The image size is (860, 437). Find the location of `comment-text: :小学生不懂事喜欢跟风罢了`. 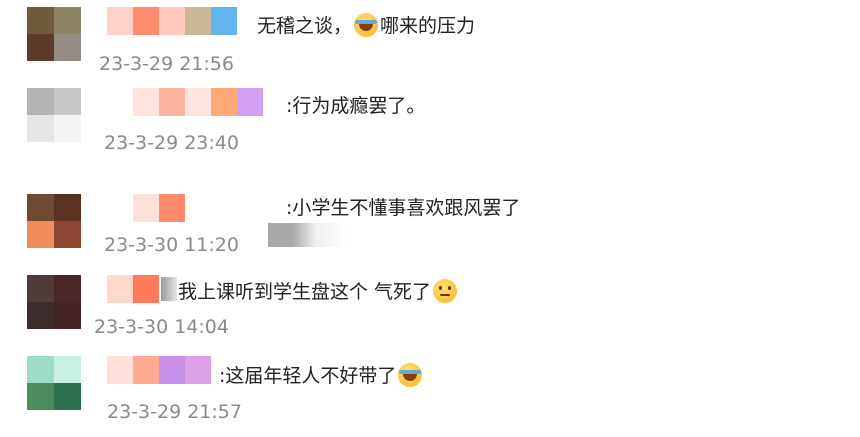

comment-text: :小学生不懂事喜欢跟风罢了 is located at coordinates (403, 208).